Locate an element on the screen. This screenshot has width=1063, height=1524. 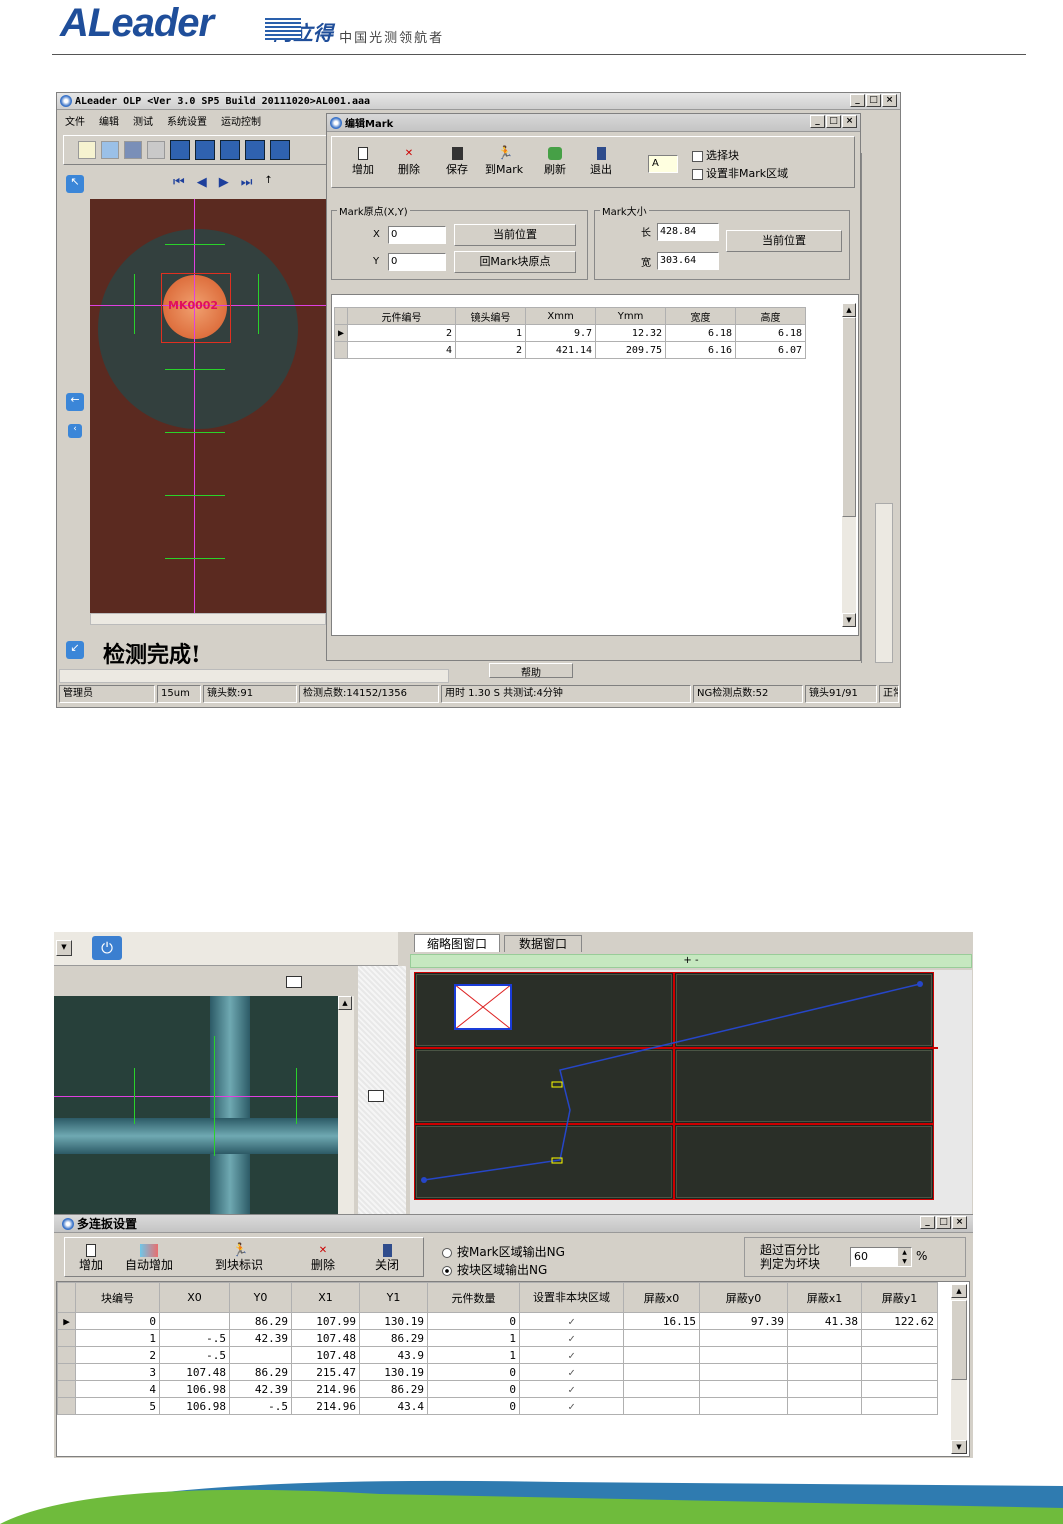
panel-close-button: × is located at coordinates (959, 1222).